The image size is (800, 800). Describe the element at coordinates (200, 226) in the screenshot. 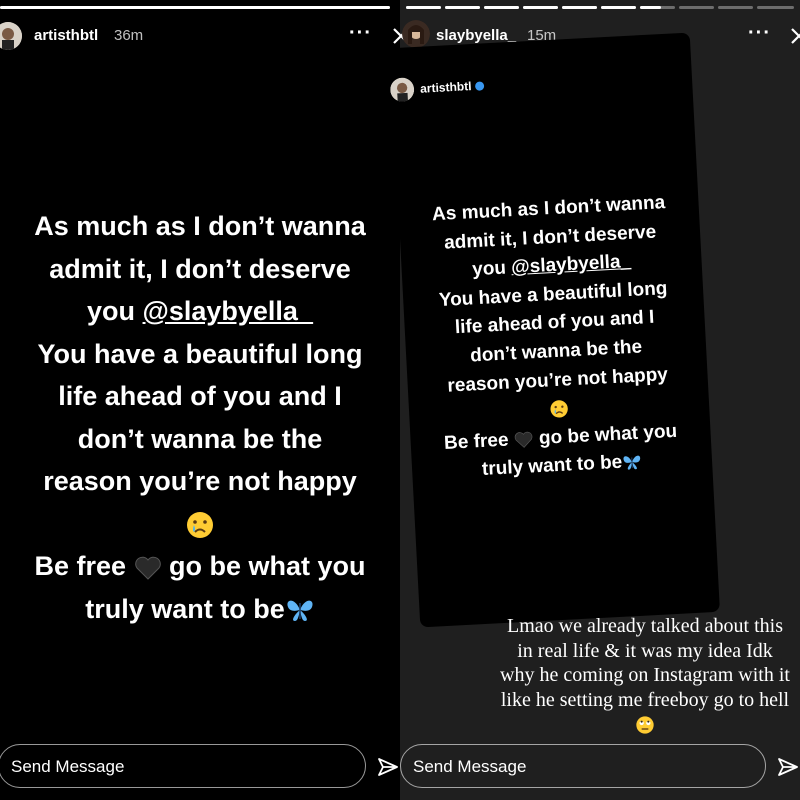

I see `story-line: As much as I don’t wanna` at that location.